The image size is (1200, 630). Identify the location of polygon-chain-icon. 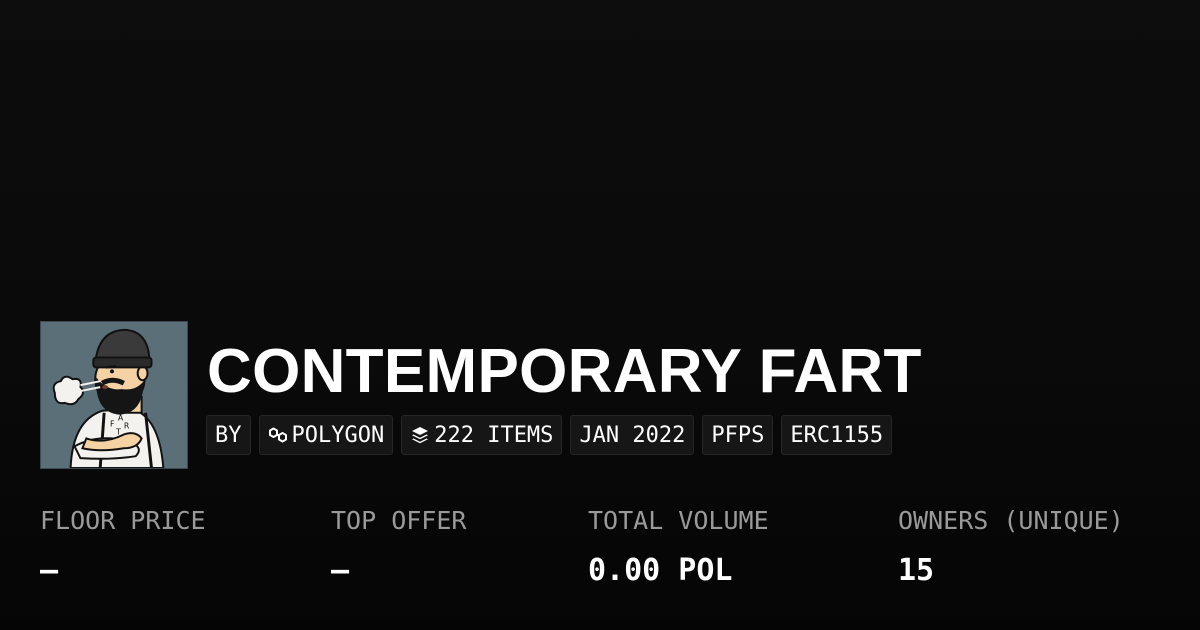
(278, 435).